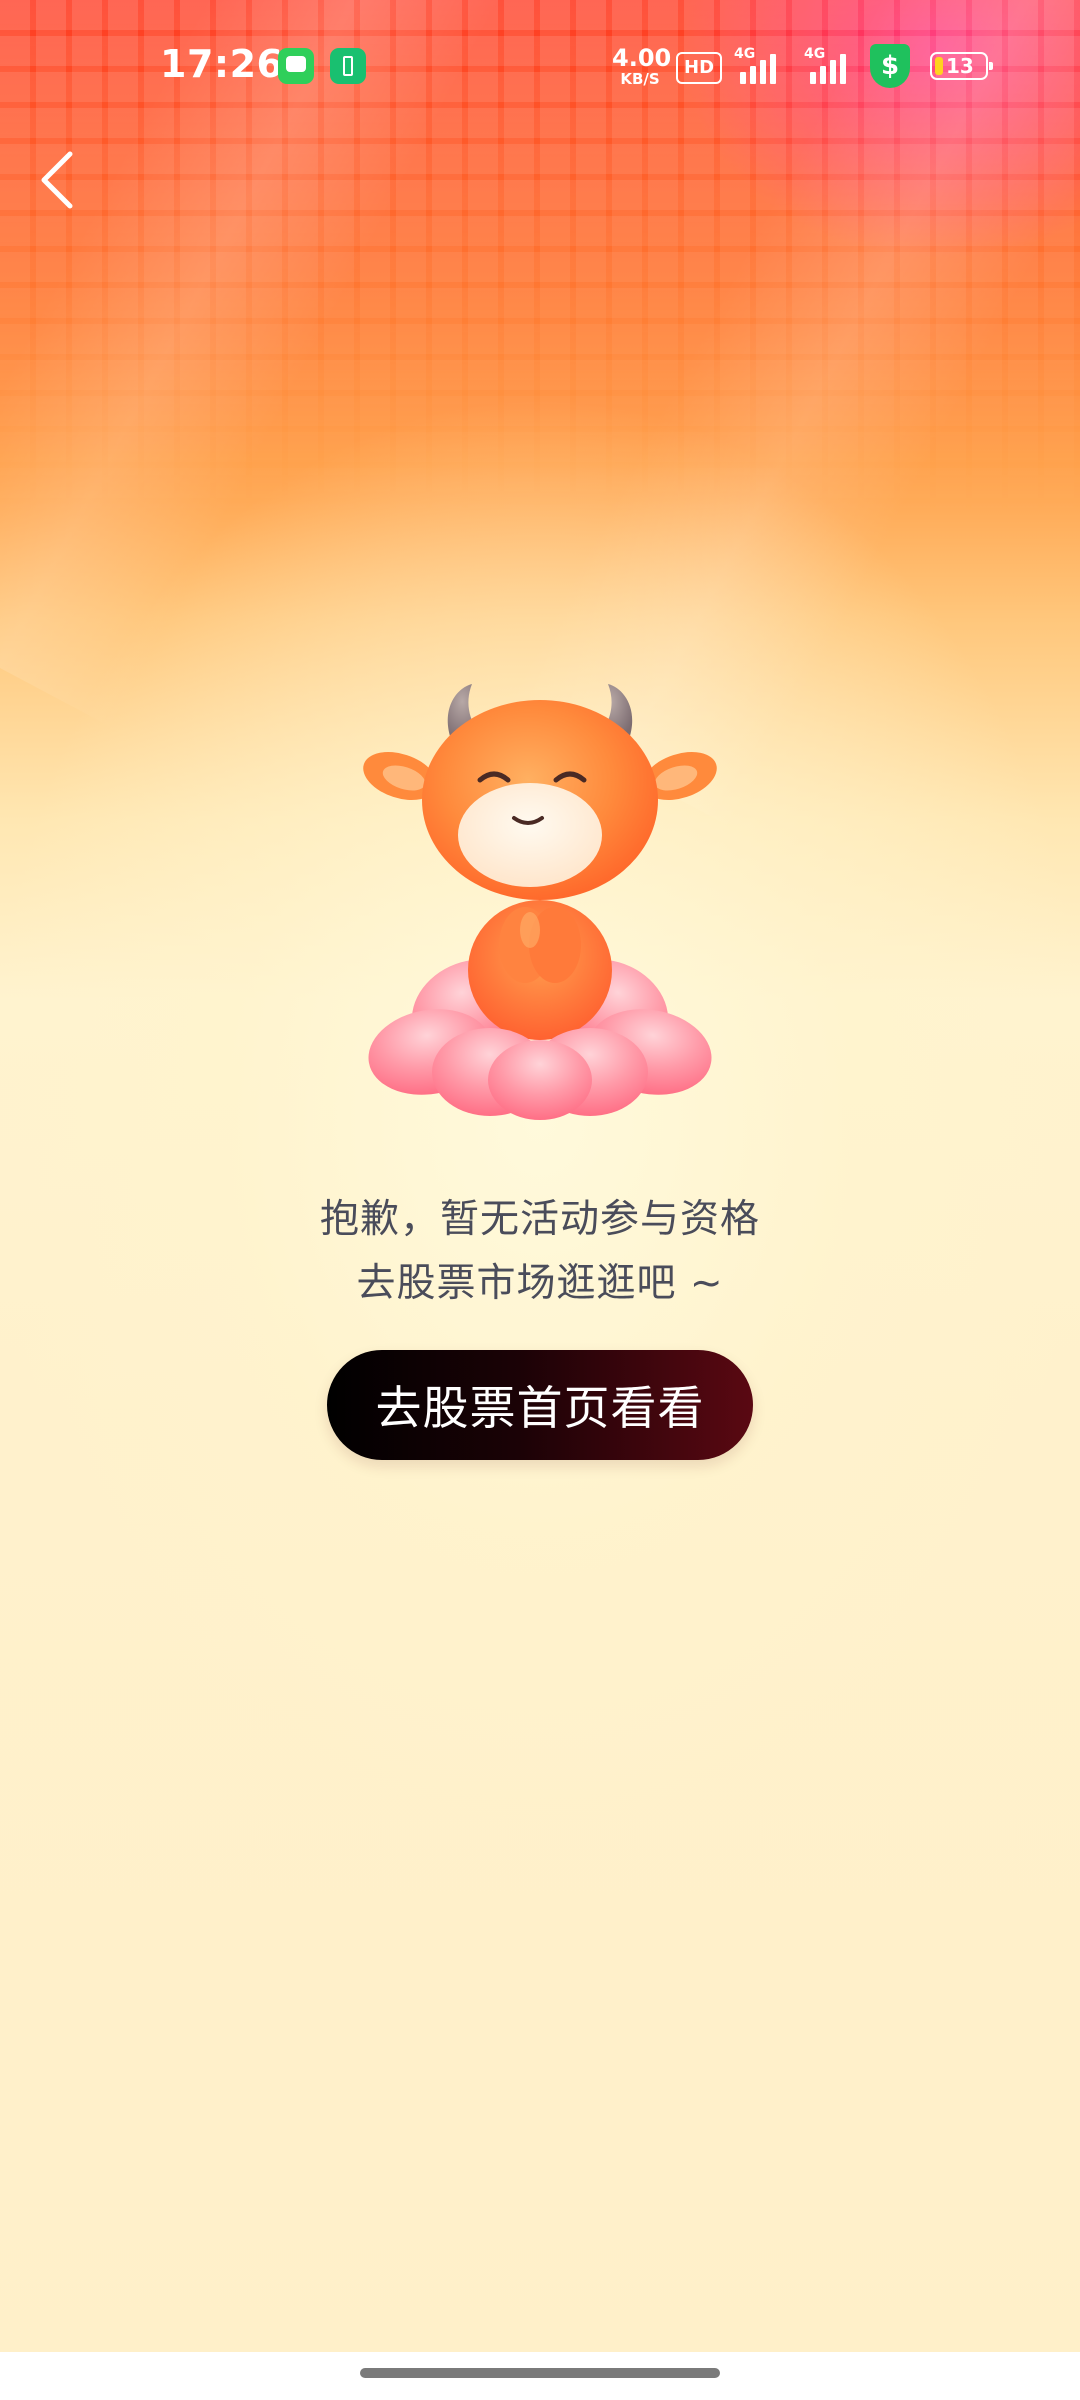 This screenshot has height=2400, width=1080. I want to click on message-notification-icon, so click(296, 66).